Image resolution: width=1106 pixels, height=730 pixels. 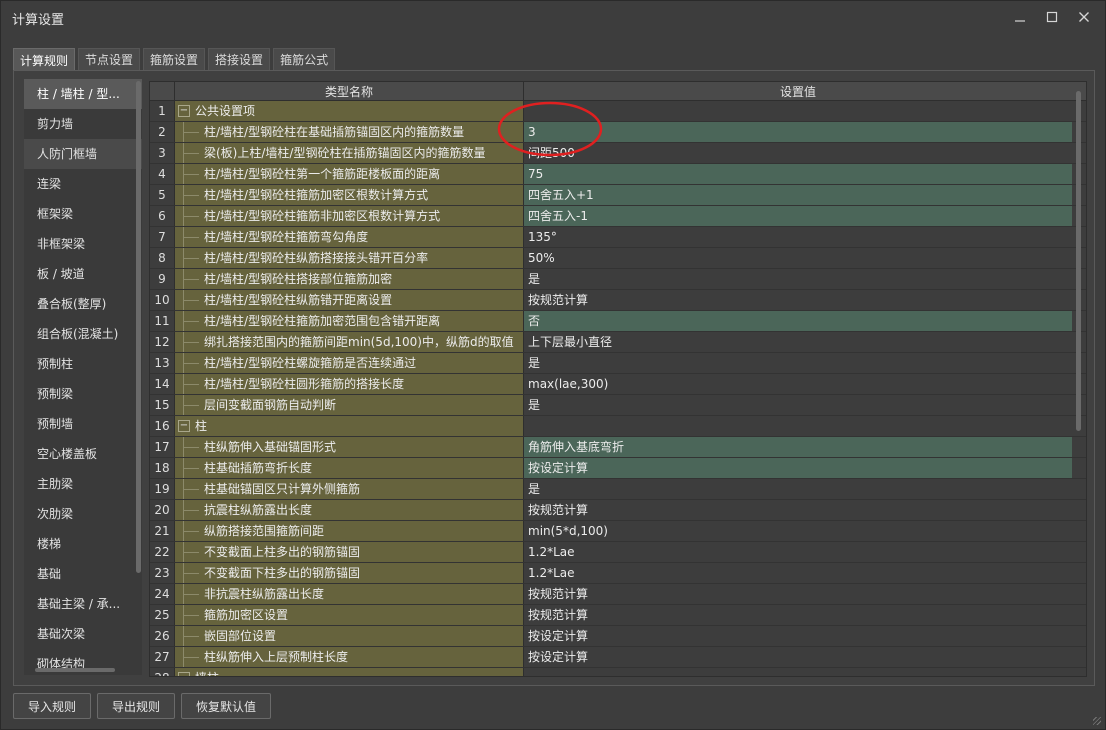 What do you see at coordinates (83, 364) in the screenshot?
I see `sidebar-item-9: 预制柱` at bounding box center [83, 364].